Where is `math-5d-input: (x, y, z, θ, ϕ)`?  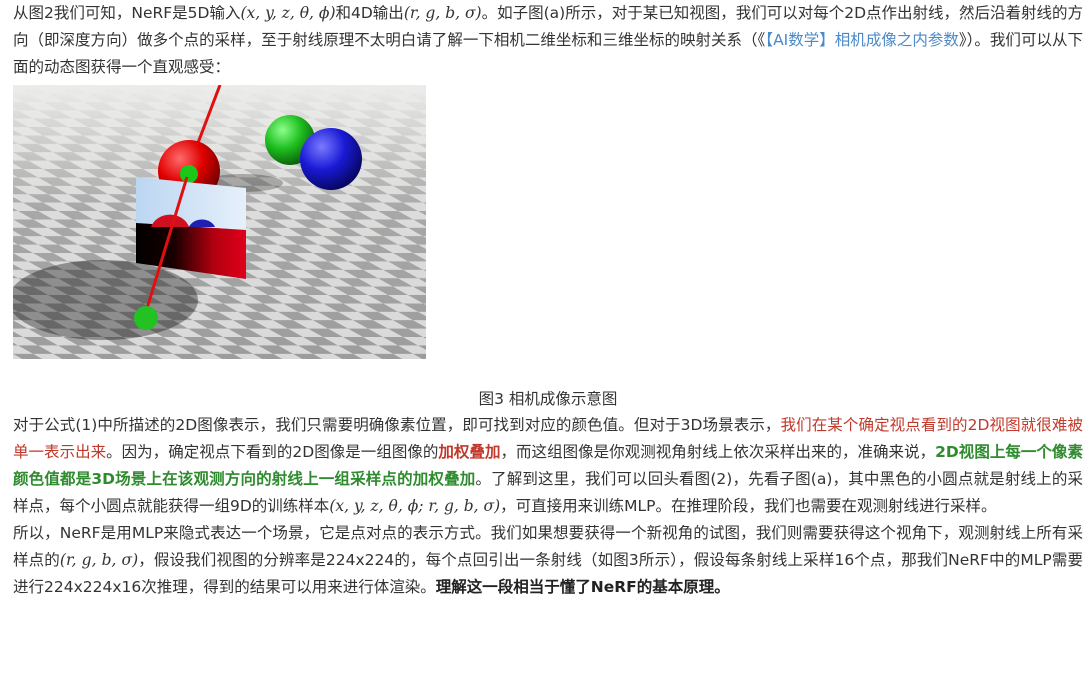 math-5d-input: (x, y, z, θ, ϕ) is located at coordinates (288, 13).